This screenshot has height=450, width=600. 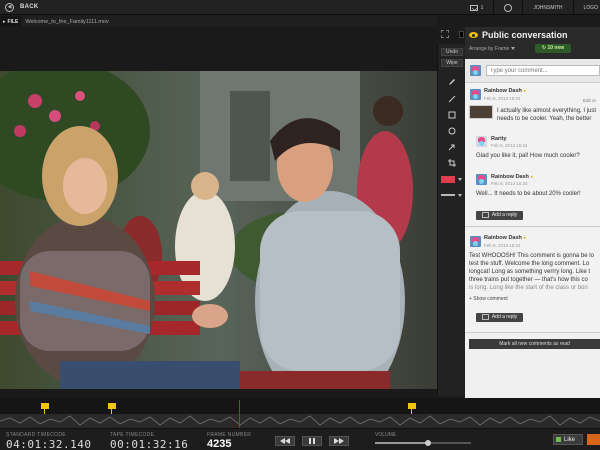 I want to click on comment-text: needs to be cooler. Yeah, the better, so click(x=544, y=119).